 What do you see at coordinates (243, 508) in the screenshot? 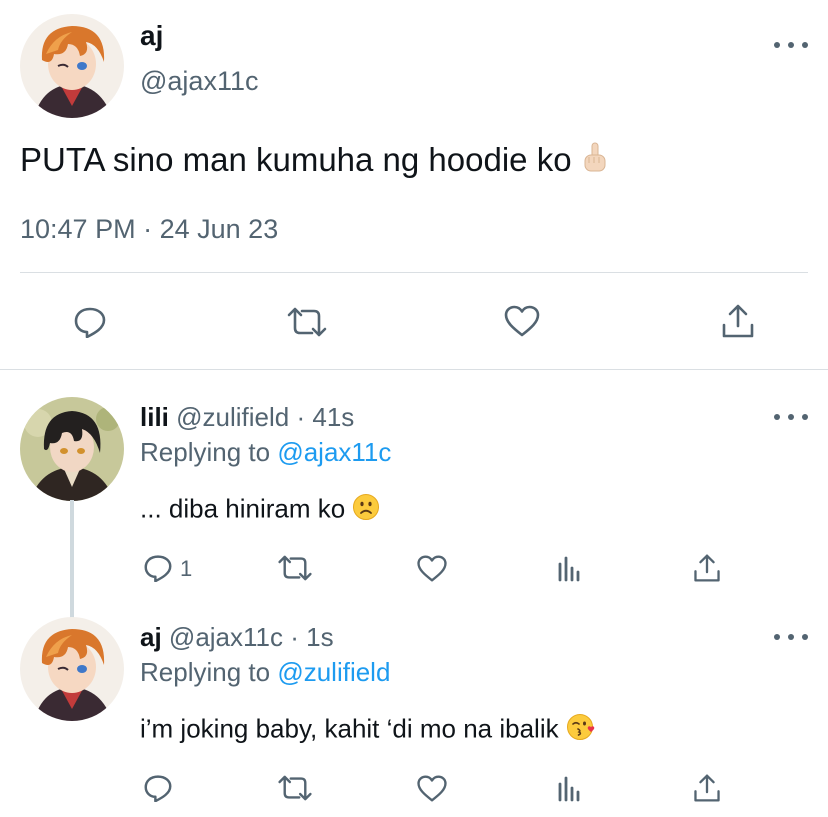
I see `reply-text-content: ... diba hiniram ko` at bounding box center [243, 508].